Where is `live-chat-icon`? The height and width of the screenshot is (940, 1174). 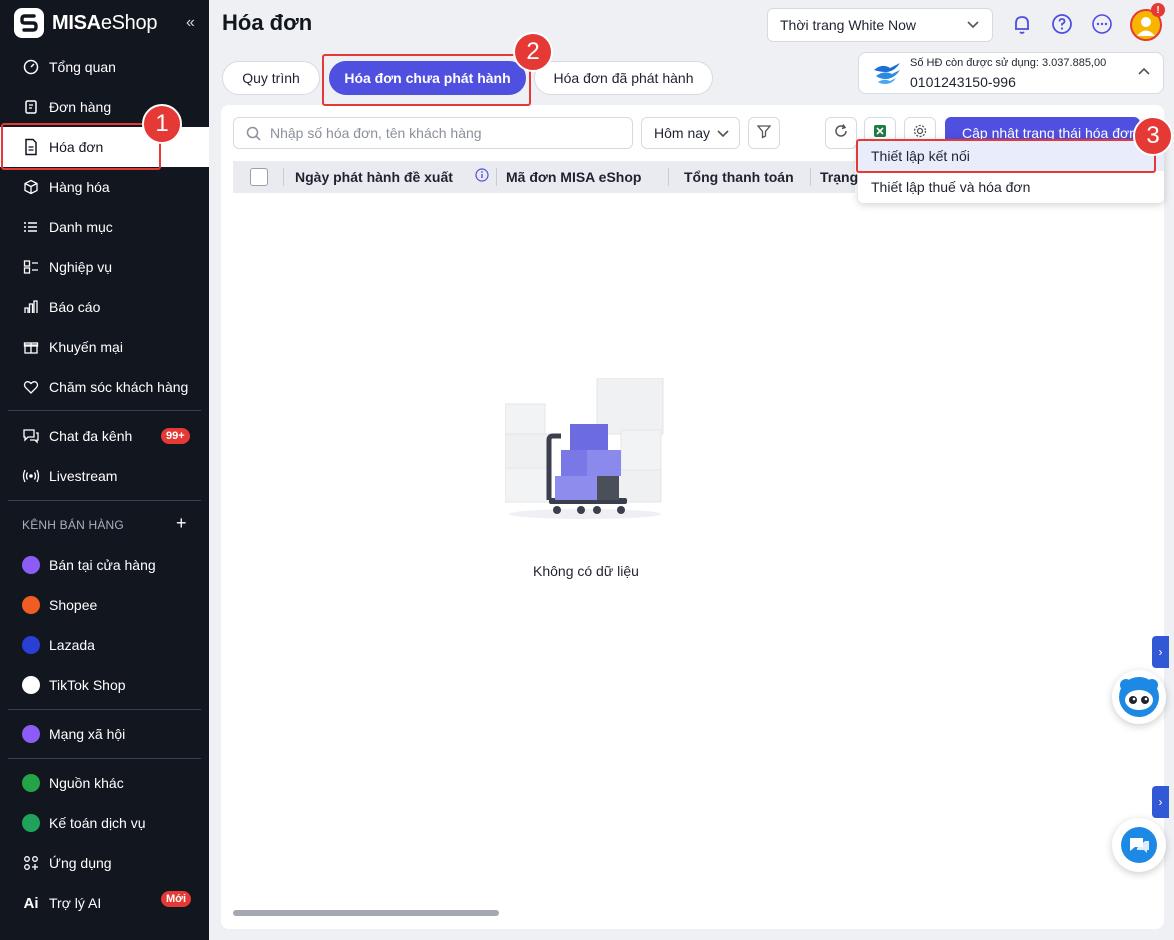 live-chat-icon is located at coordinates (1139, 845).